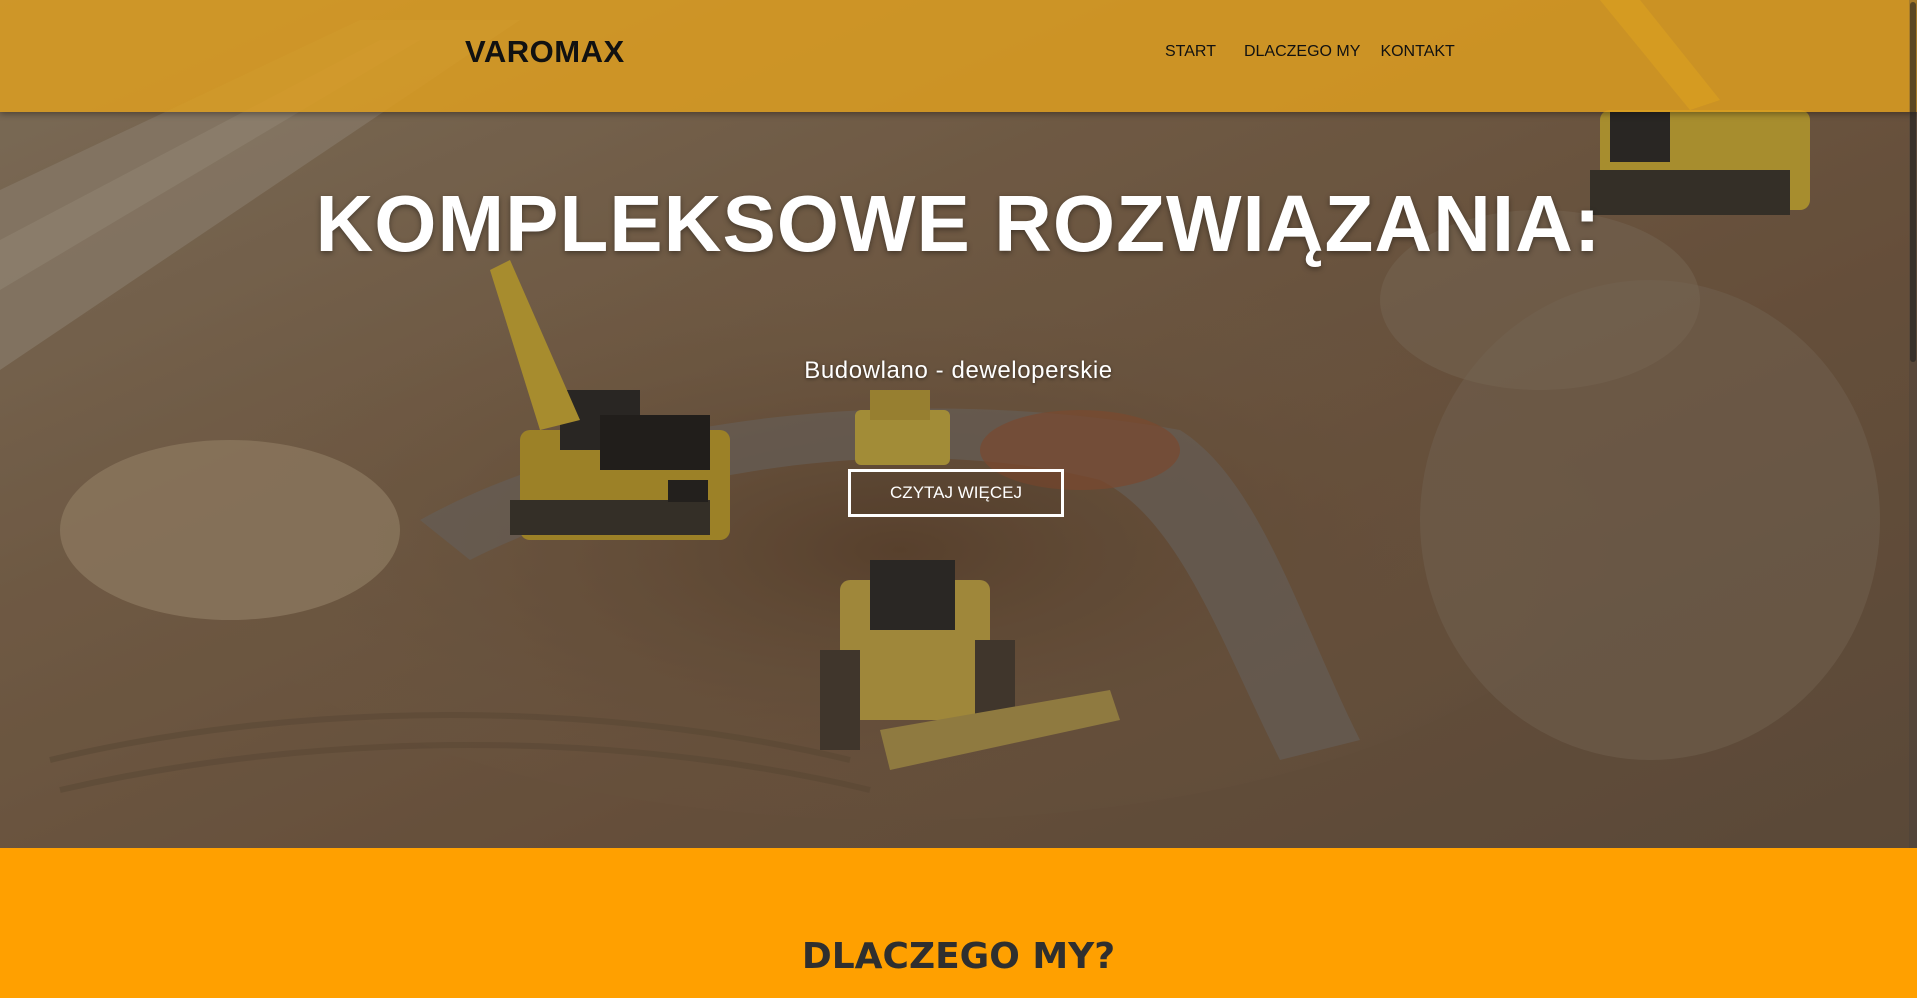 This screenshot has width=1917, height=998. What do you see at coordinates (1302, 52) in the screenshot?
I see `nav-link-why-us: DLACZEGO MY` at bounding box center [1302, 52].